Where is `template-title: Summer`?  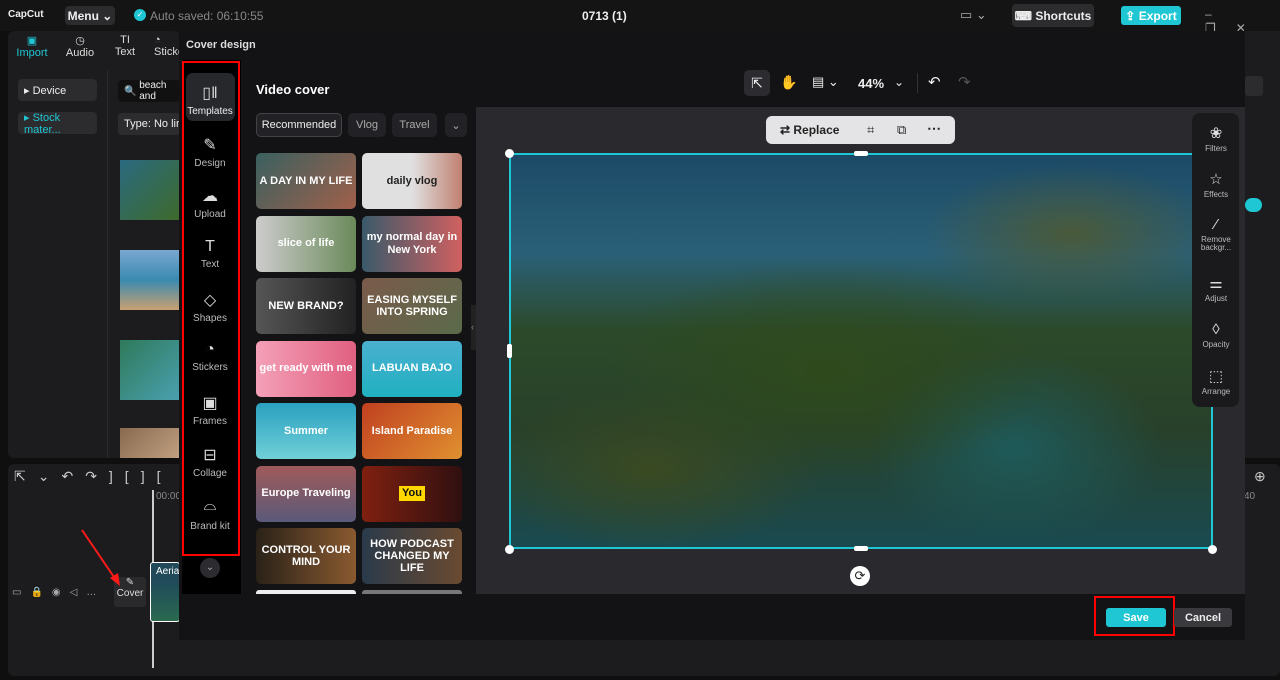
template-title: Summer is located at coordinates (306, 430).